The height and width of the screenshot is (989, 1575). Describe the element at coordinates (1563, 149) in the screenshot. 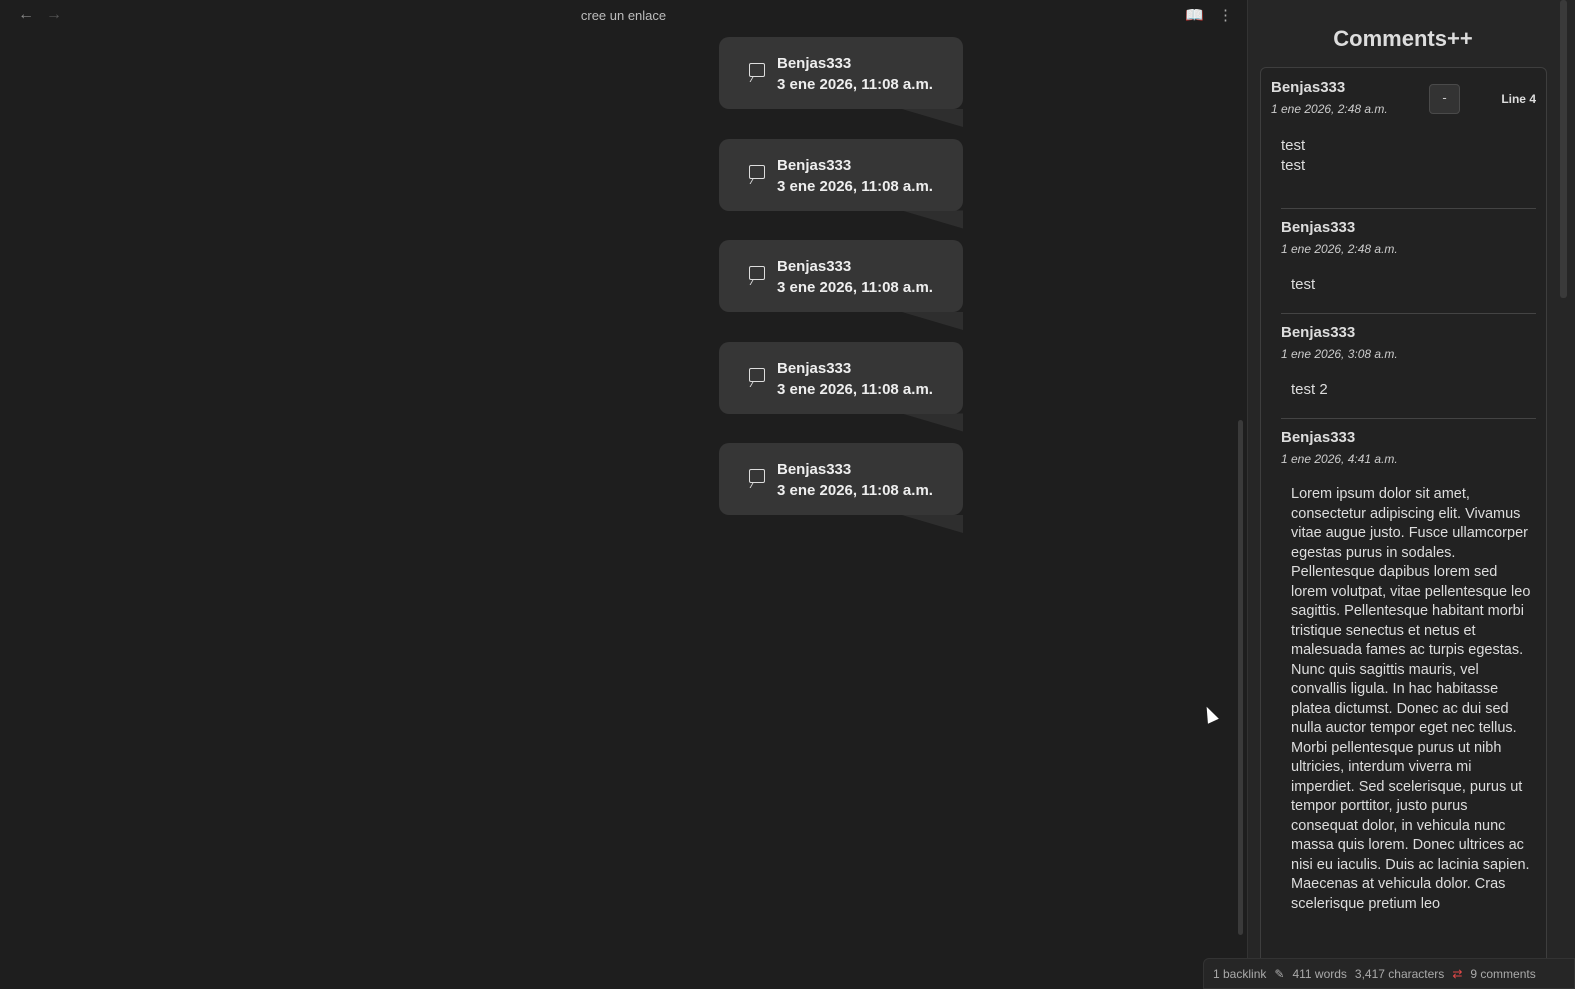

I see `sidebar-scrollbar` at that location.